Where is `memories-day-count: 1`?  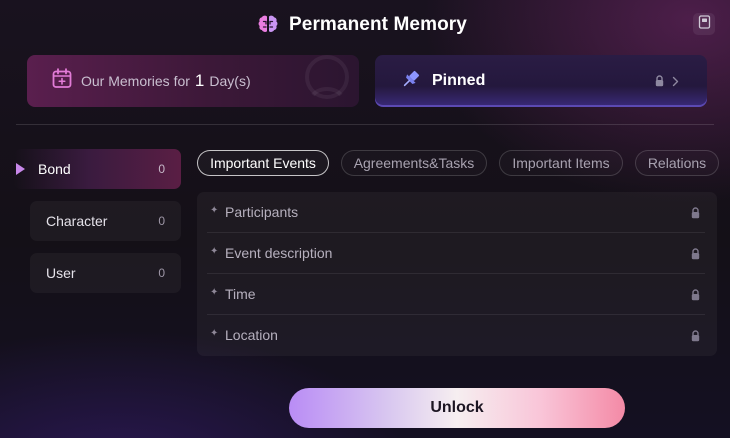 memories-day-count: 1 is located at coordinates (199, 80).